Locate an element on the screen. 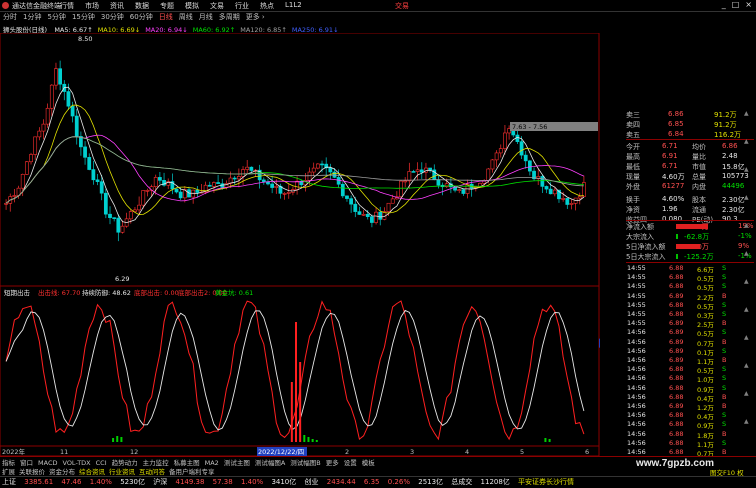  window-controls: _ □ × is located at coordinates (737, 4).